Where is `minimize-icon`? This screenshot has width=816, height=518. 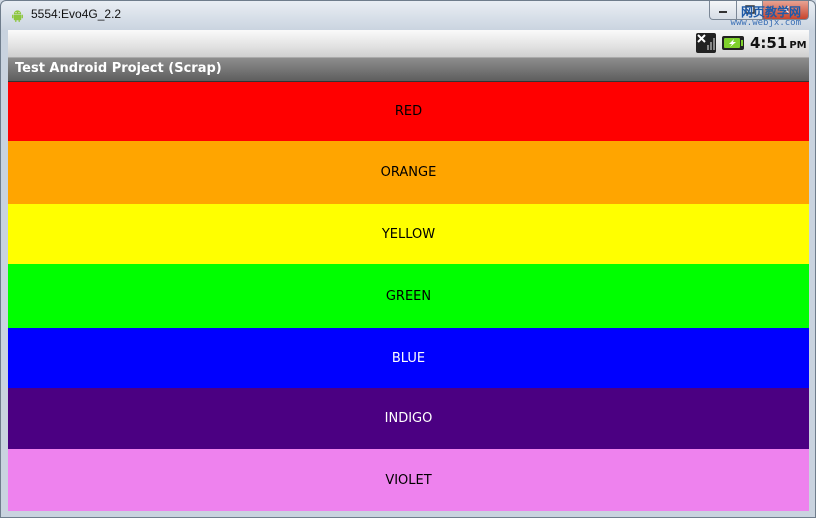
minimize-icon is located at coordinates (723, 12).